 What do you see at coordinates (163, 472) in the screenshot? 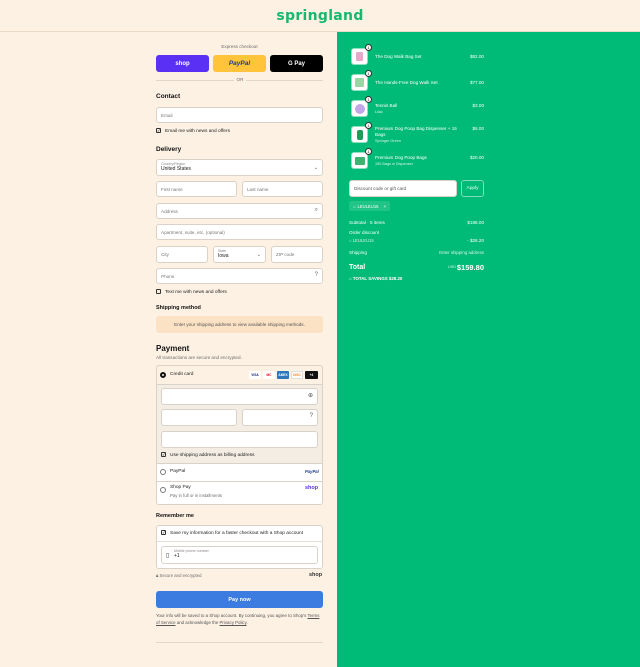
I see `paypal-radio` at bounding box center [163, 472].